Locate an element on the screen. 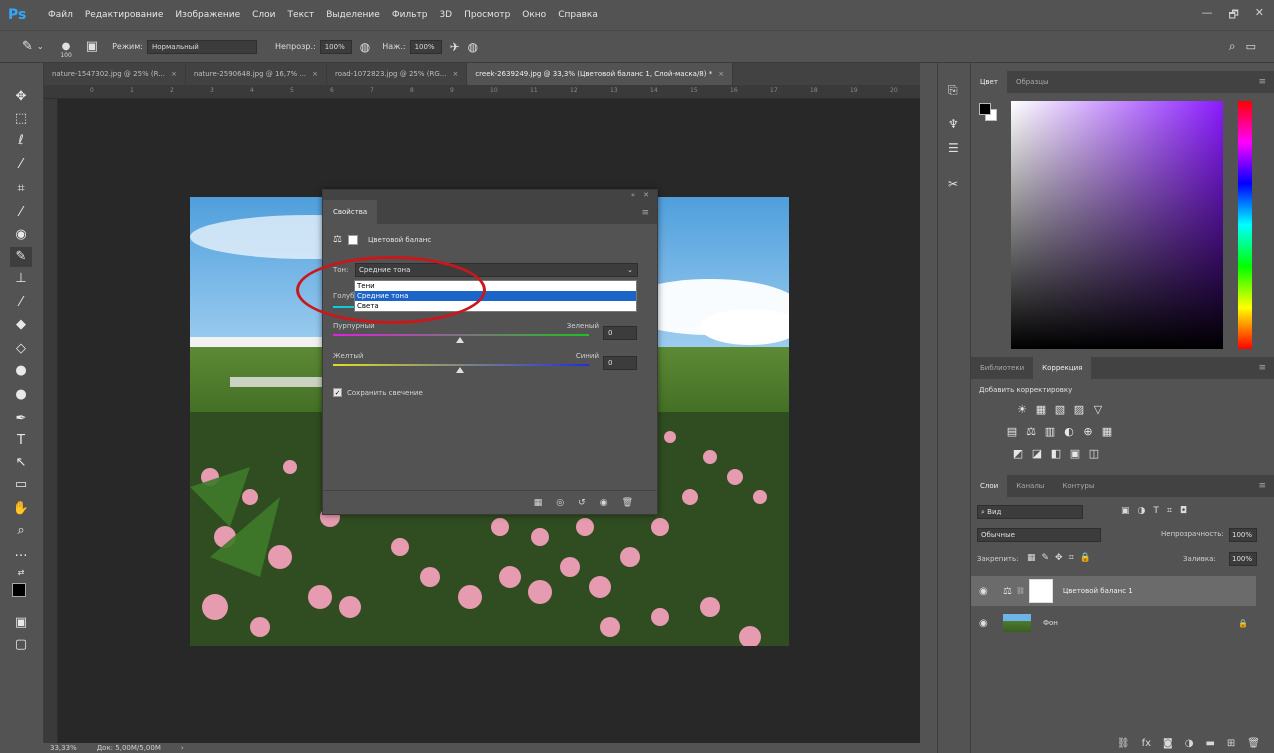 Image resolution: width=1274 pixels, height=753 pixels. magenta-green-value: 0 is located at coordinates (620, 333).